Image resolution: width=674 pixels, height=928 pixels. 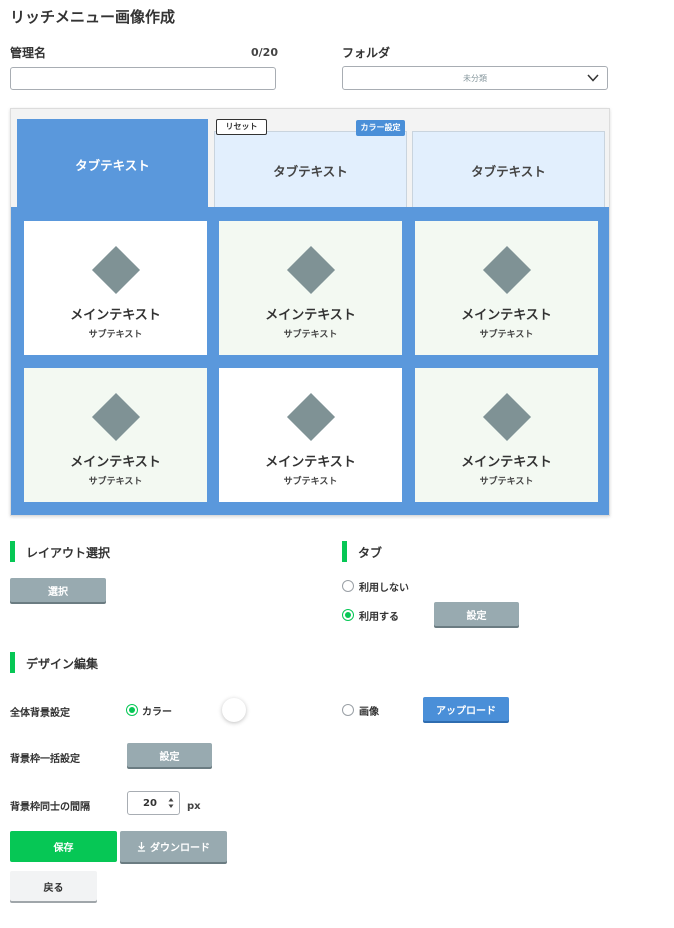 I want to click on layout-section-title: レイアウト選択, so click(x=68, y=553).